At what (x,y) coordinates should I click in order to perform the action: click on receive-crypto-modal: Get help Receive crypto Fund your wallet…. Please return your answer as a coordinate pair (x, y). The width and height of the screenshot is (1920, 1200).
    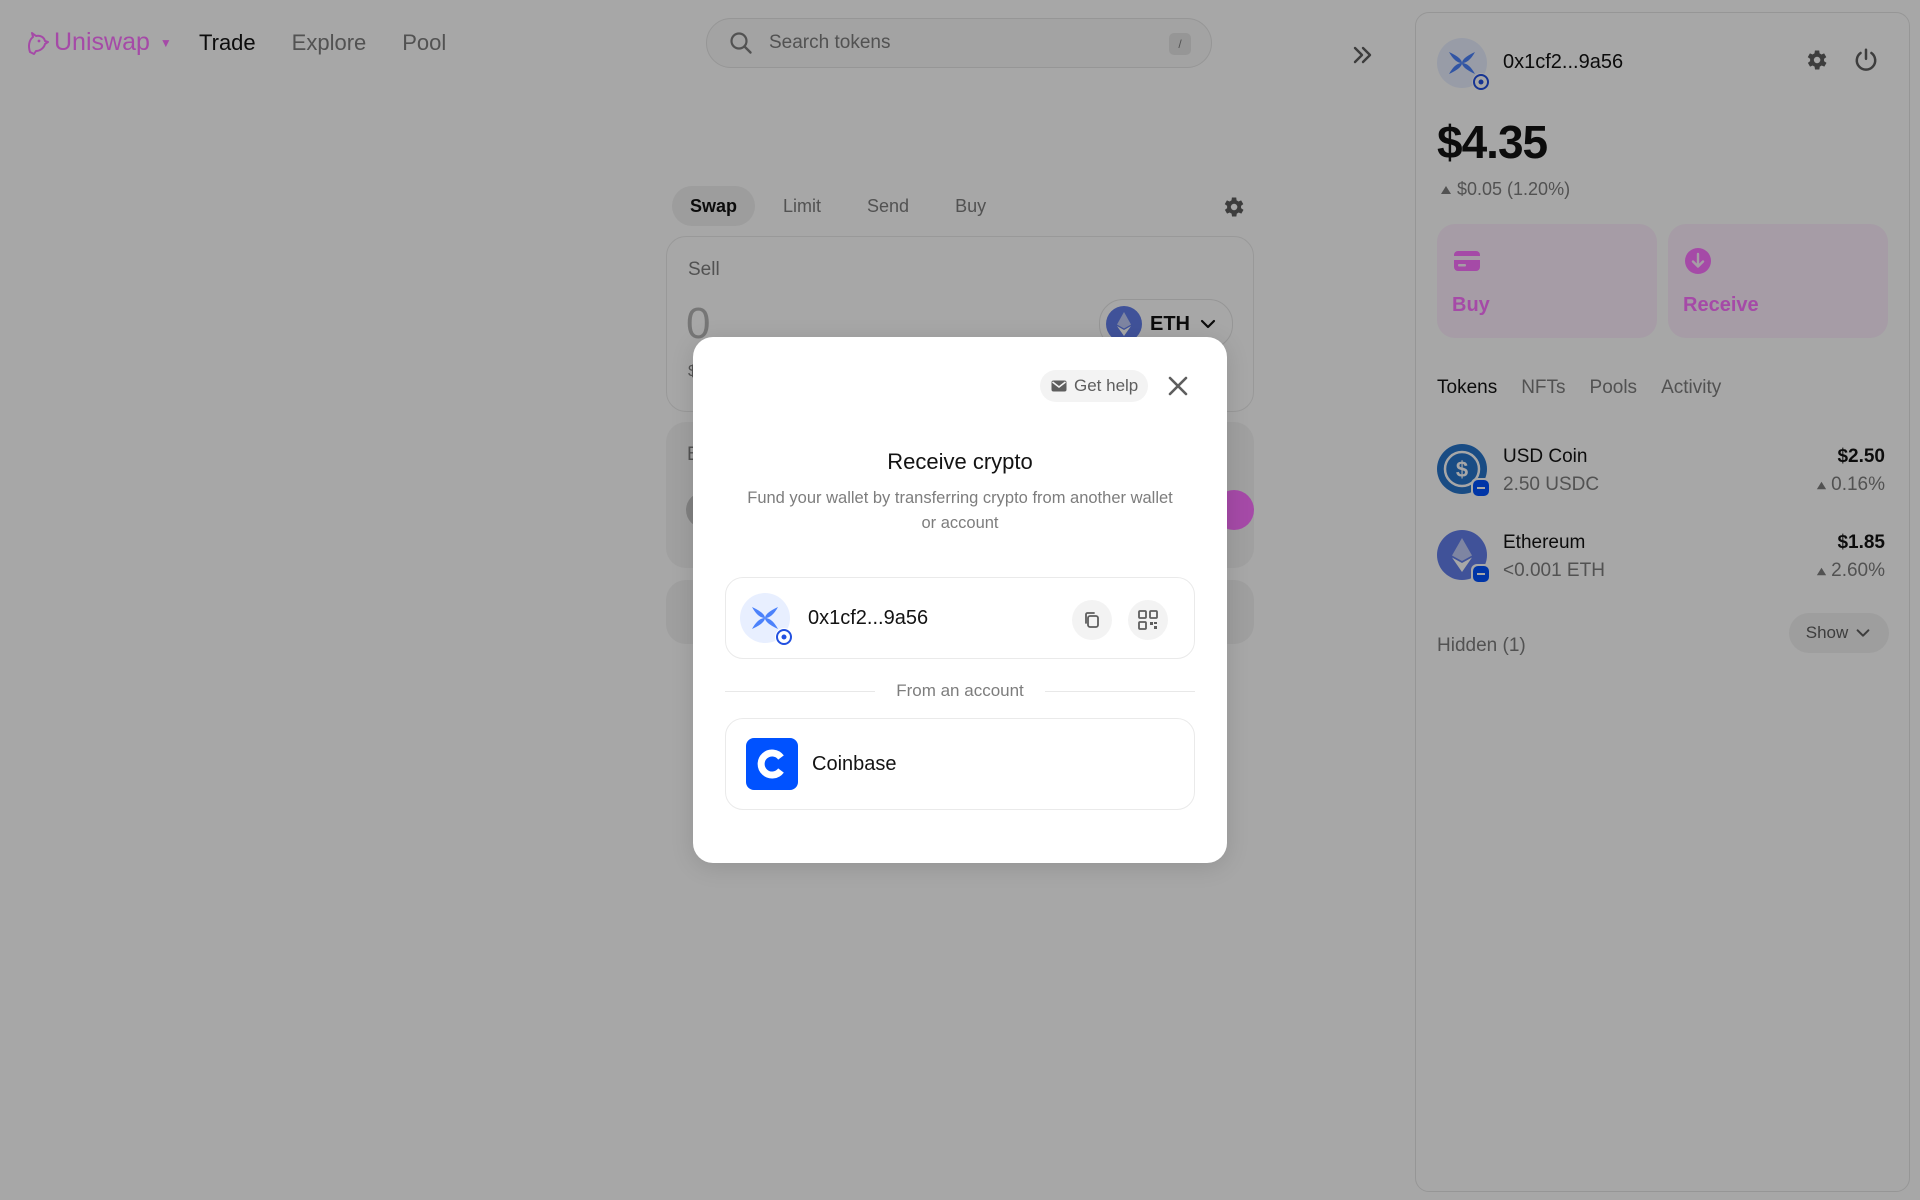
    Looking at the image, I should click on (960, 600).